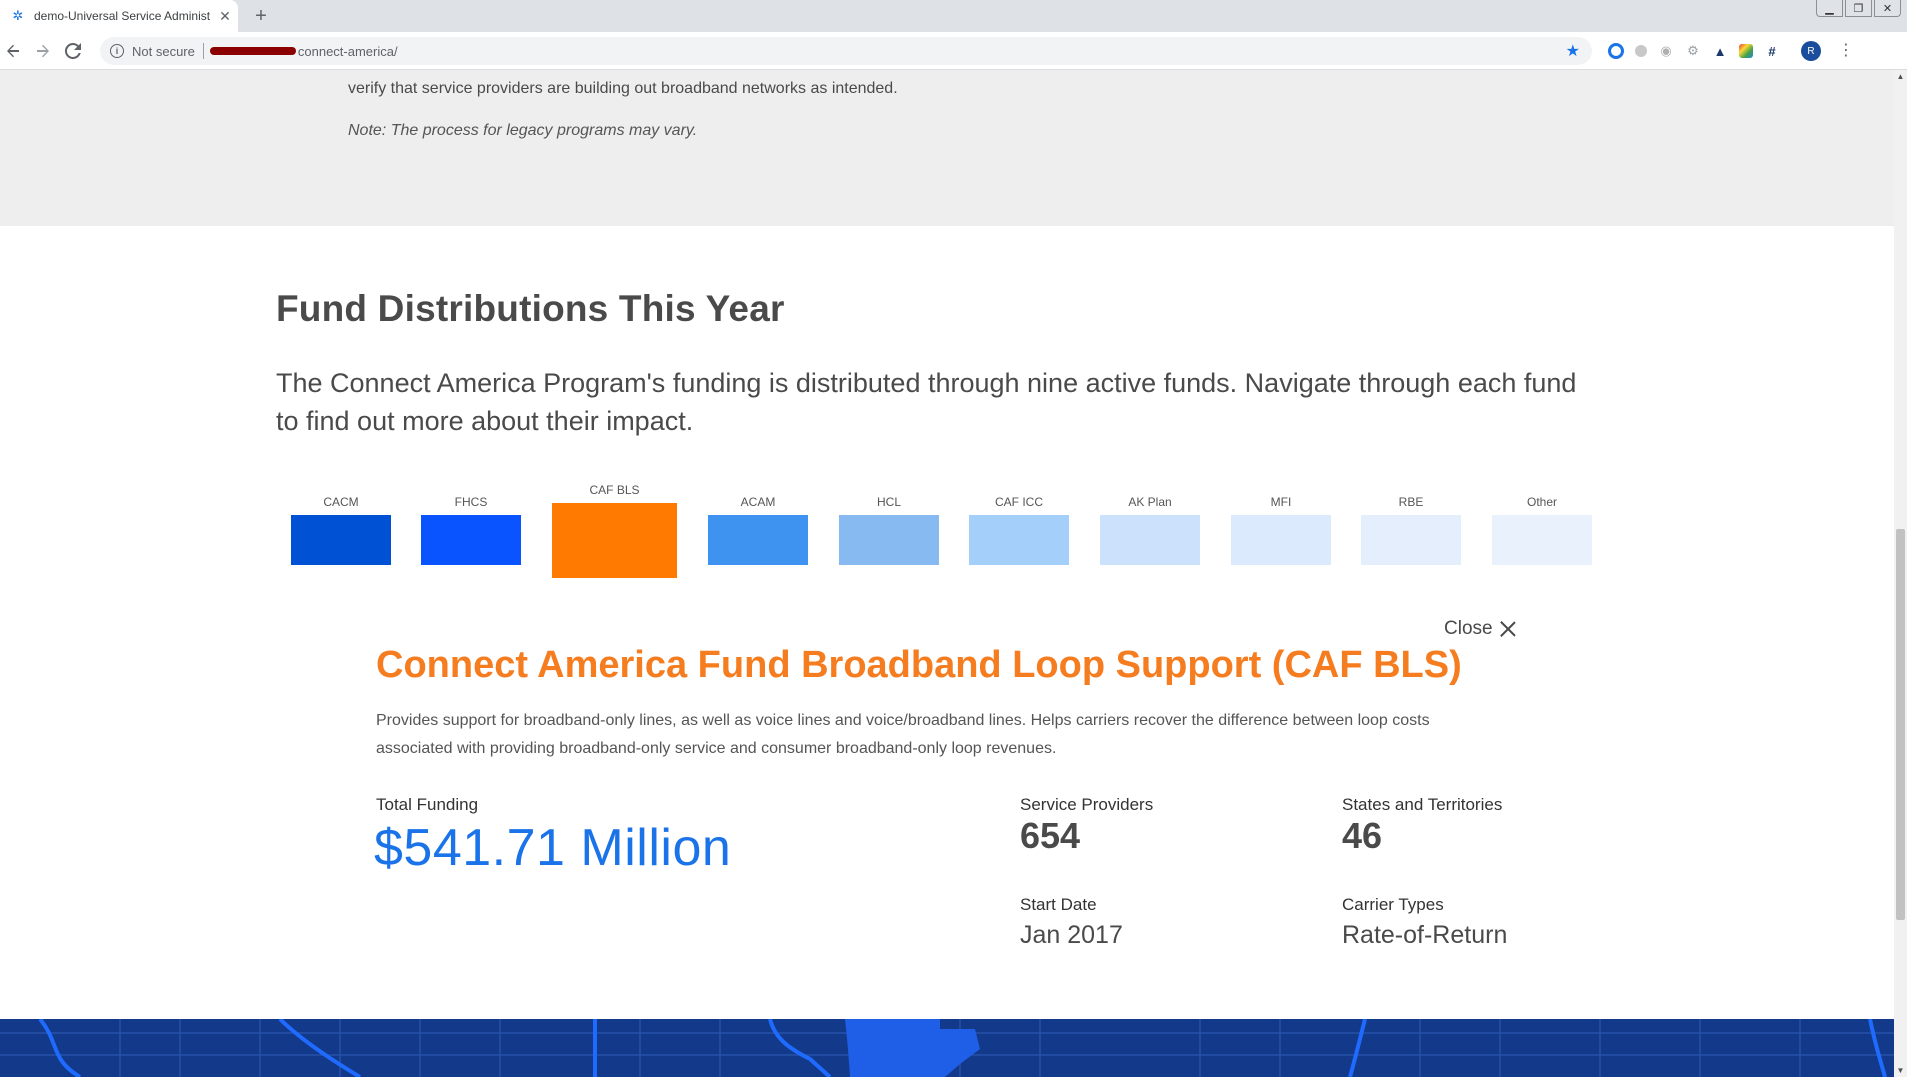 The height and width of the screenshot is (1077, 1907). What do you see at coordinates (18, 15) in the screenshot?
I see `site-favicon-icon: ✲` at bounding box center [18, 15].